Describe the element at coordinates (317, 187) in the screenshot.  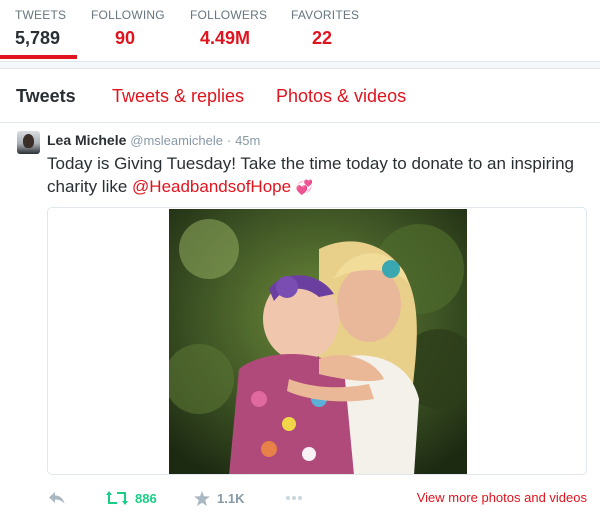
I see `tweet-text-line2: charity like @HeadbandsofHope 💞` at that location.